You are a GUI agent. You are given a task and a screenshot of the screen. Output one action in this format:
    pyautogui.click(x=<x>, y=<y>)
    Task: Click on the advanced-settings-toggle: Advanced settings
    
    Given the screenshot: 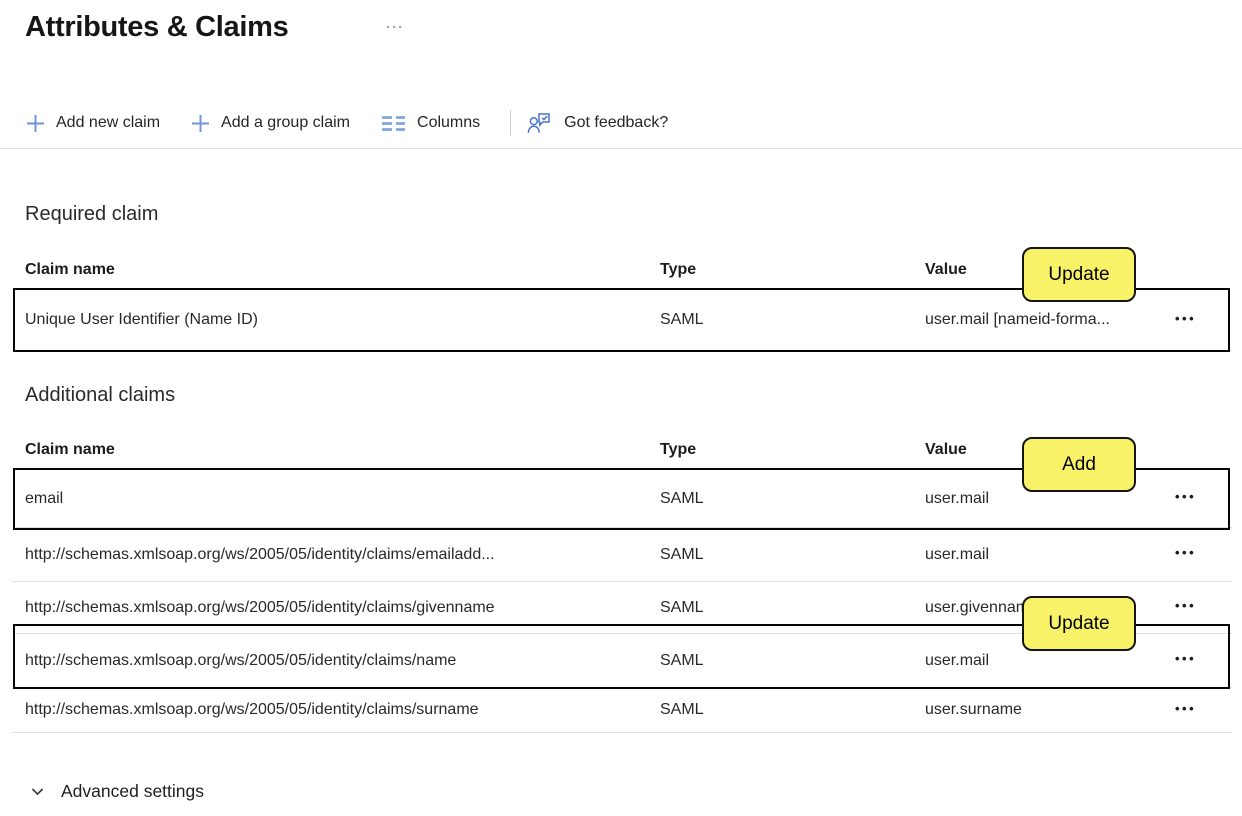 What is the action you would take?
    pyautogui.click(x=116, y=791)
    